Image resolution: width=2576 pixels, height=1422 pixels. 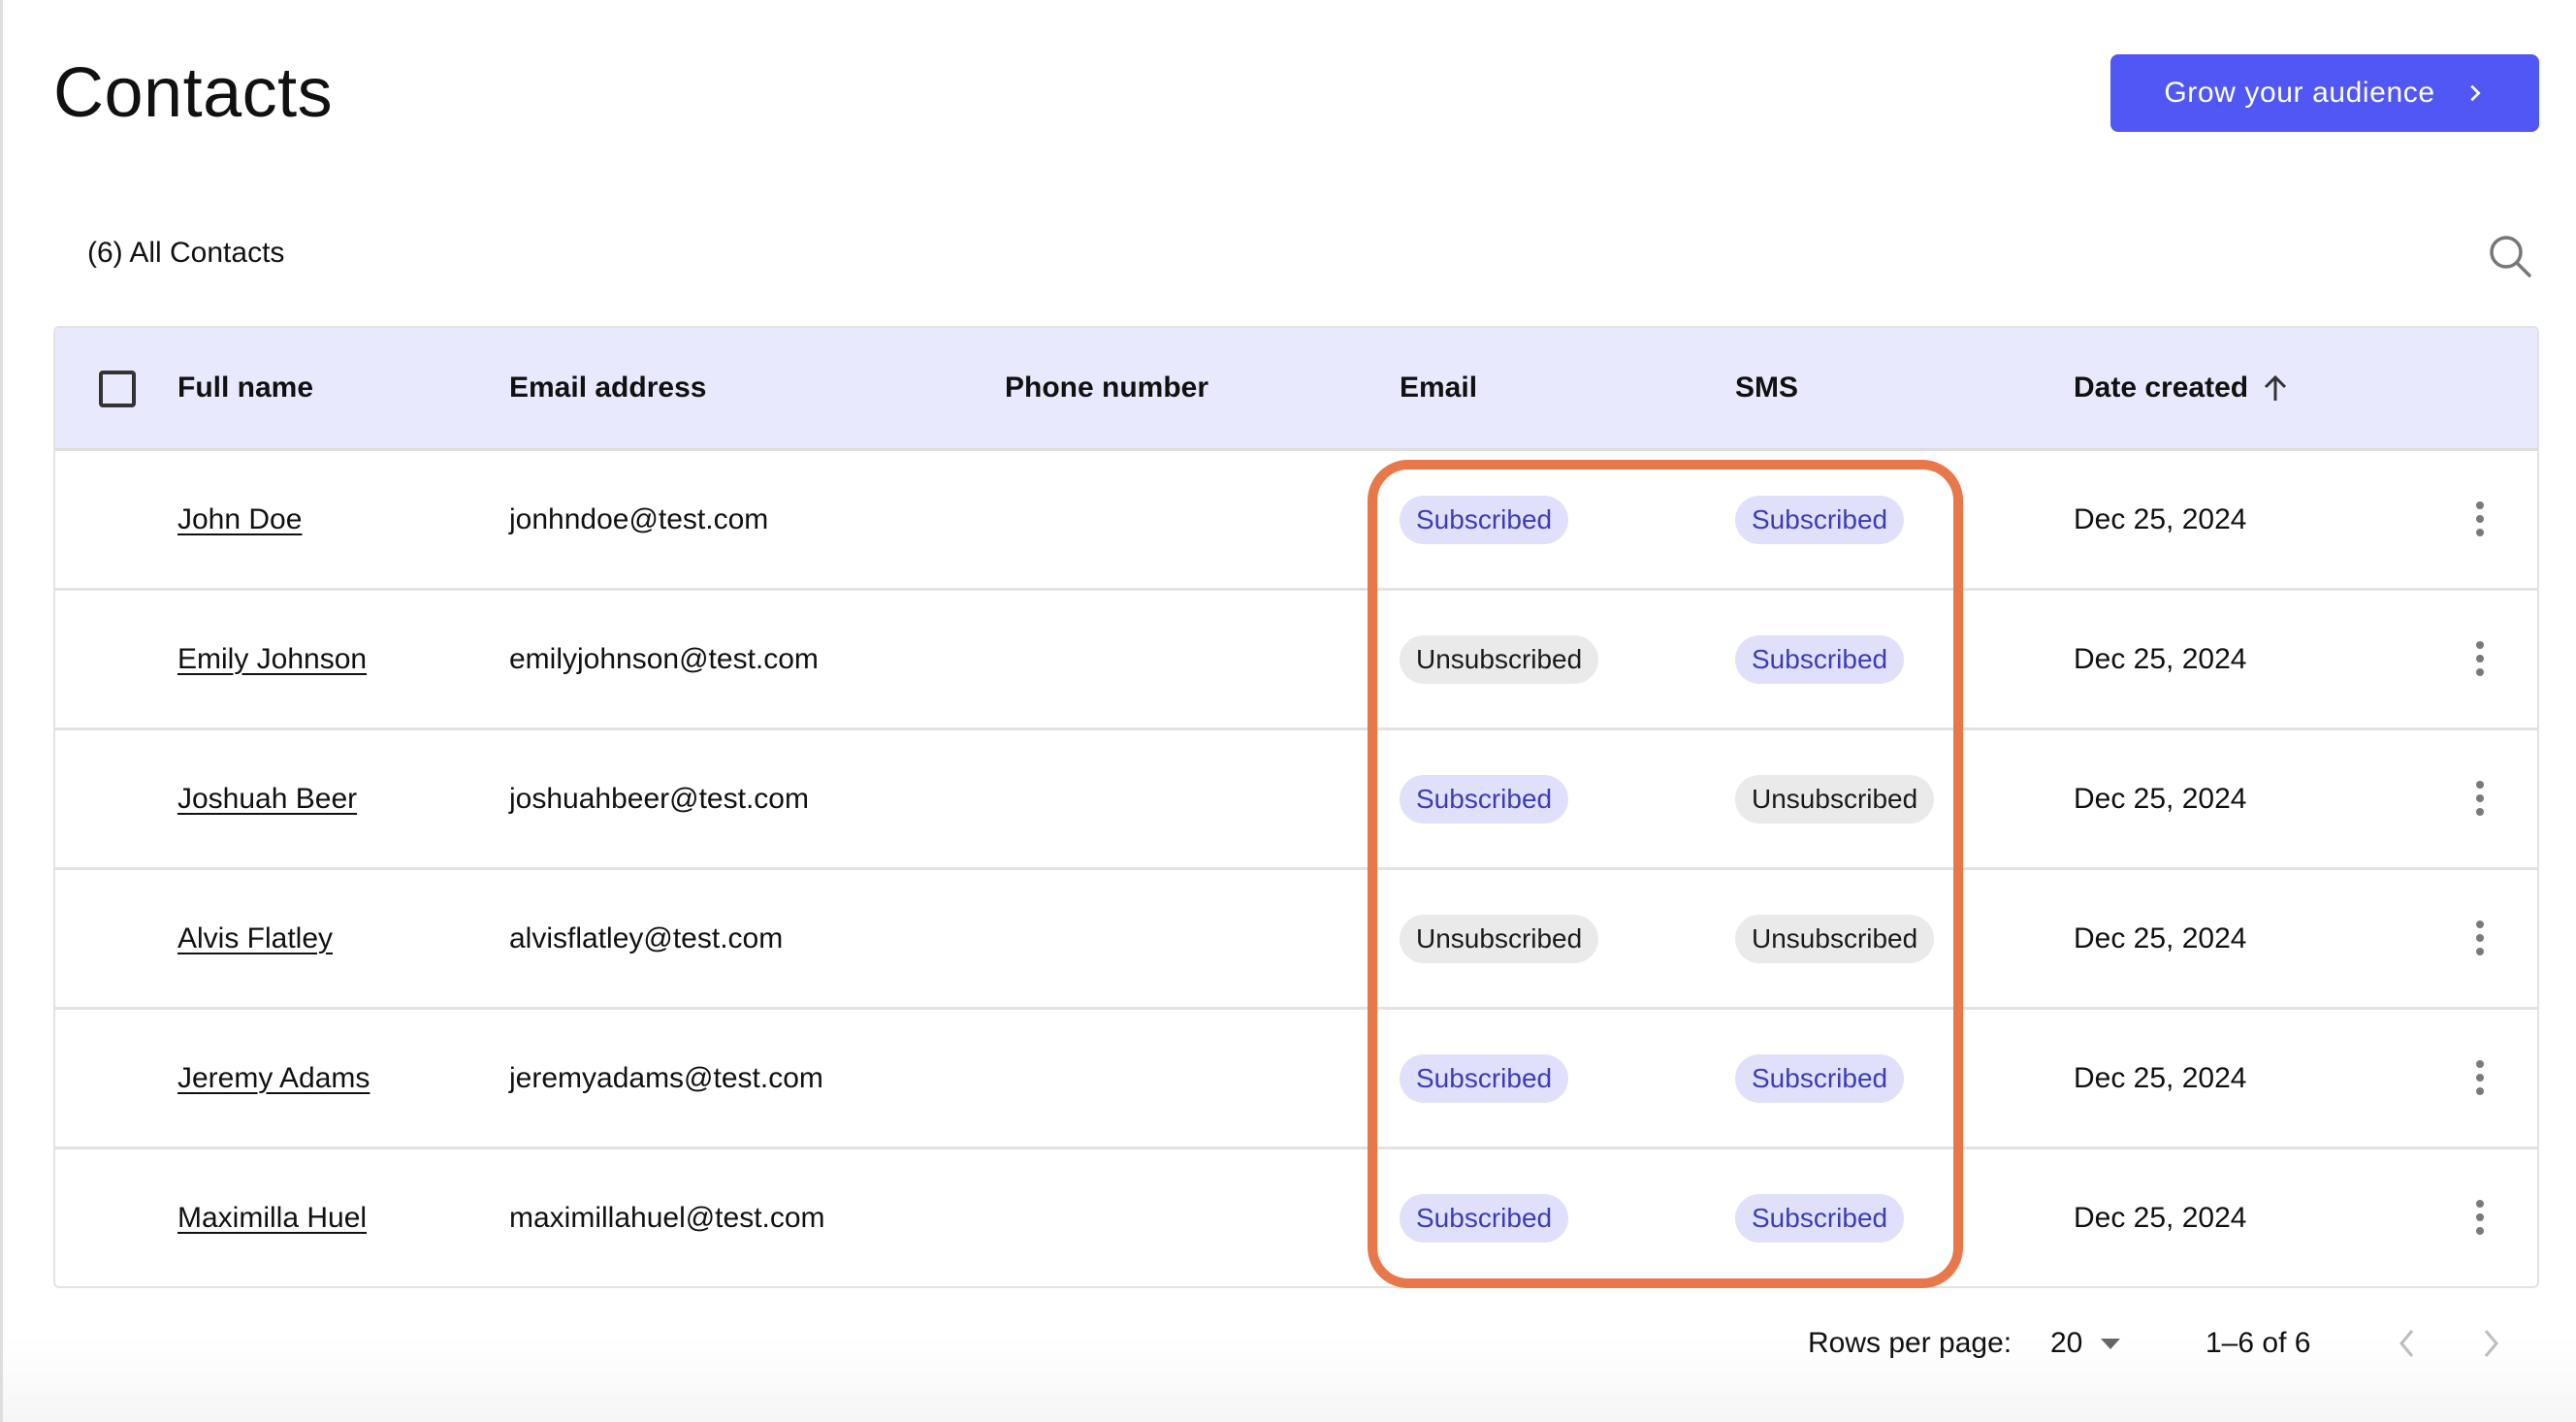 What do you see at coordinates (1766, 388) in the screenshot?
I see `column-header-sms: SMS` at bounding box center [1766, 388].